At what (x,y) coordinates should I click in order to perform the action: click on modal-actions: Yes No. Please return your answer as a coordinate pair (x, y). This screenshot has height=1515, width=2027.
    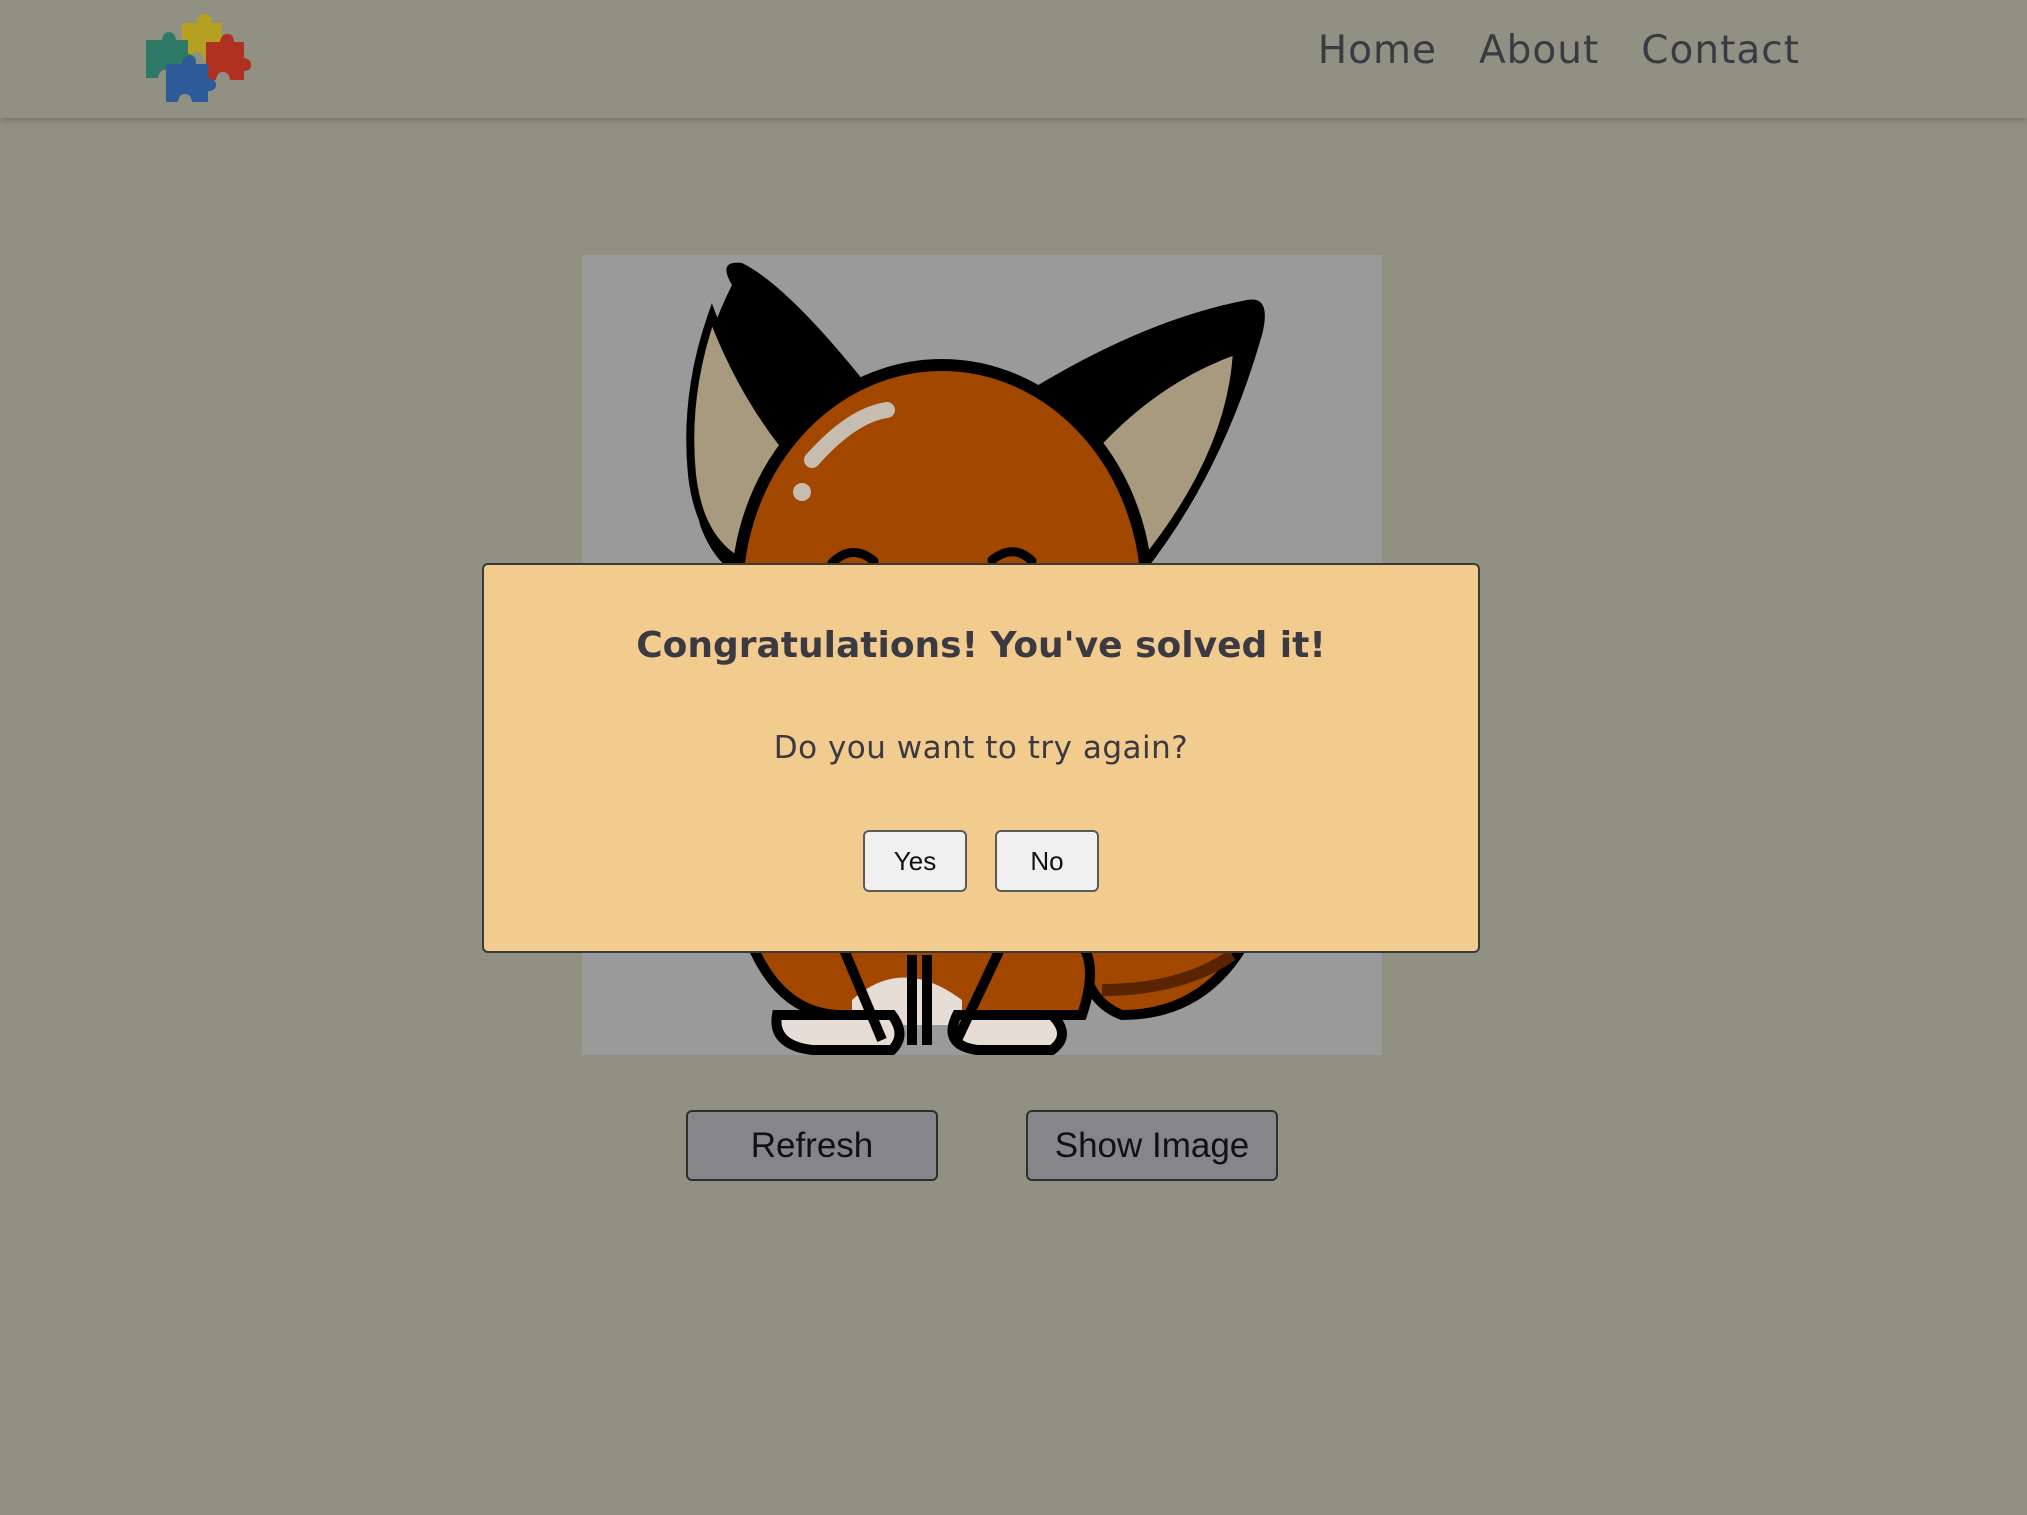
    Looking at the image, I should click on (981, 861).